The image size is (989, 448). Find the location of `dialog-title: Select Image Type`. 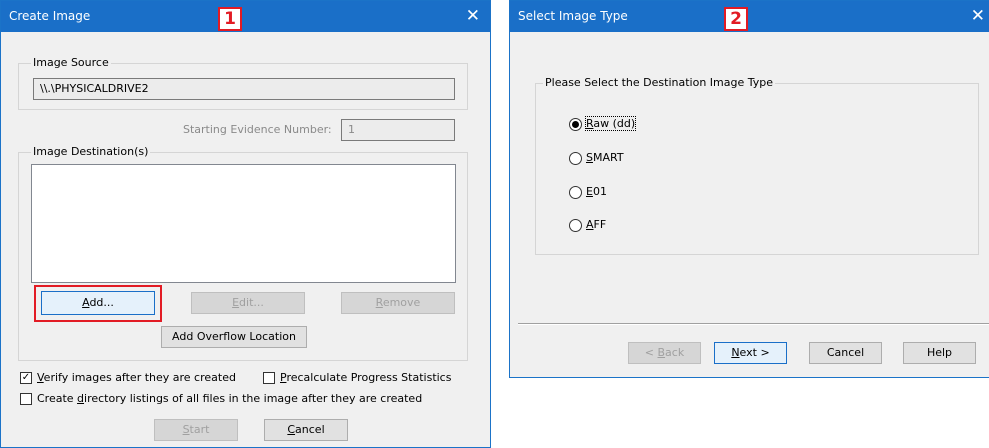

dialog-title: Select Image Type is located at coordinates (573, 16).